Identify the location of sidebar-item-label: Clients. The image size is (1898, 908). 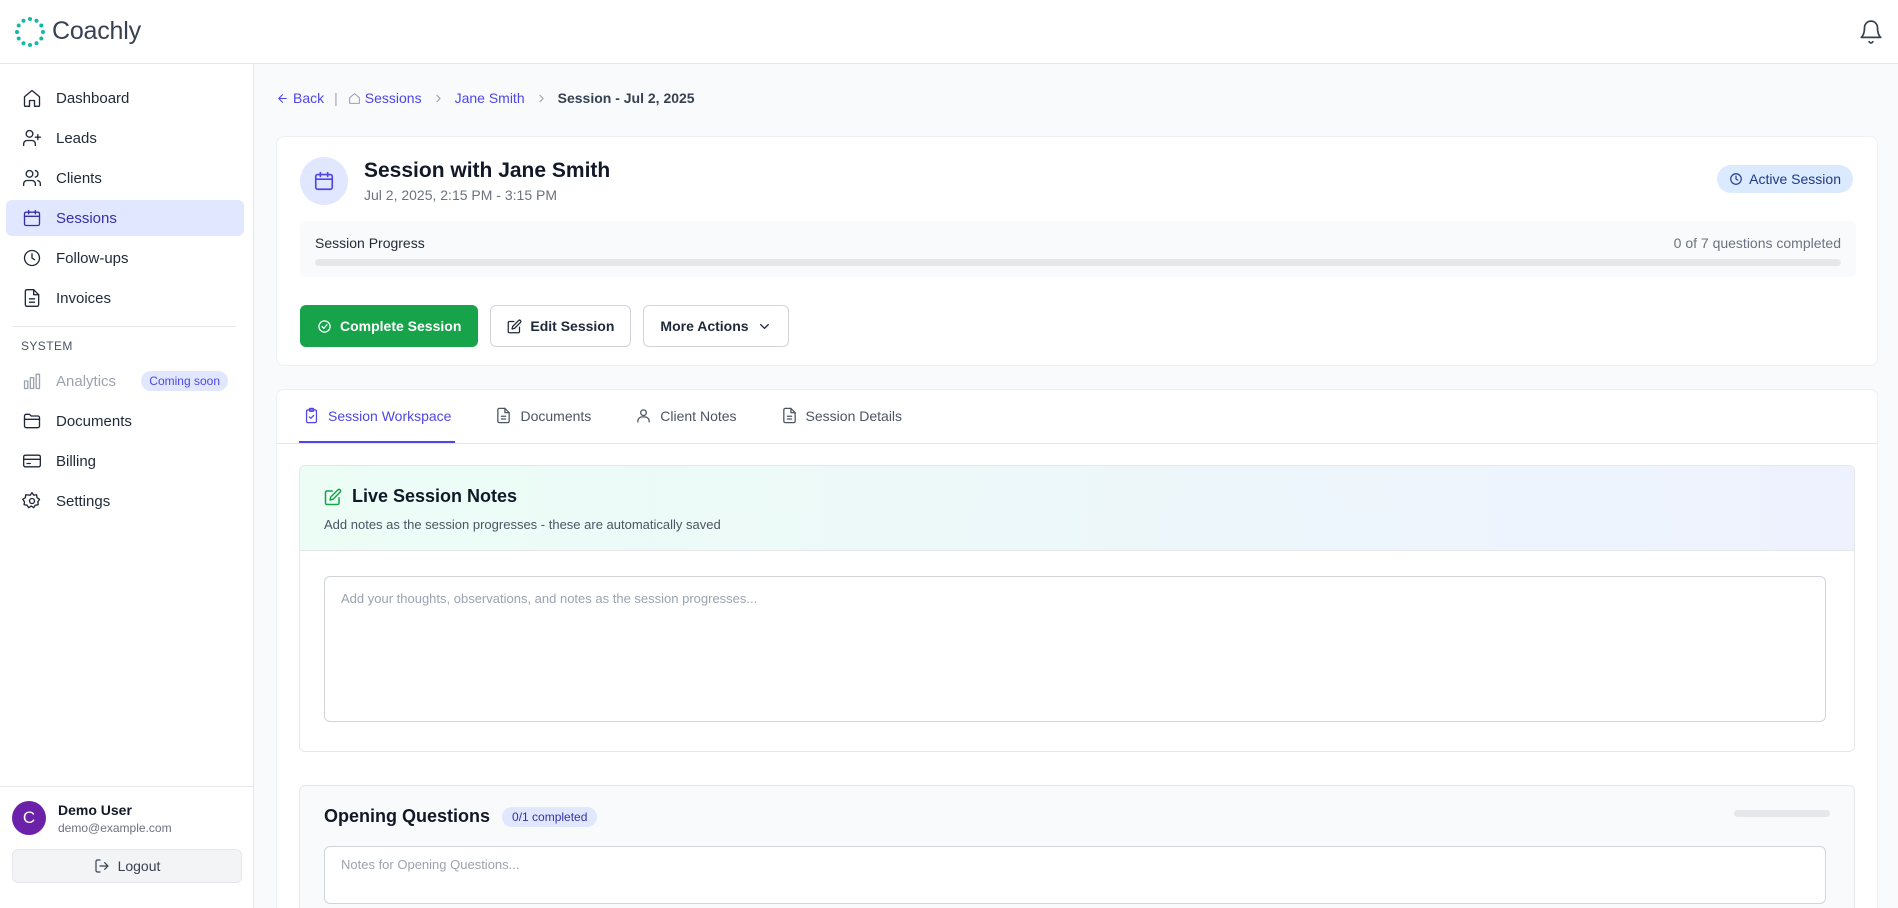
(79, 178).